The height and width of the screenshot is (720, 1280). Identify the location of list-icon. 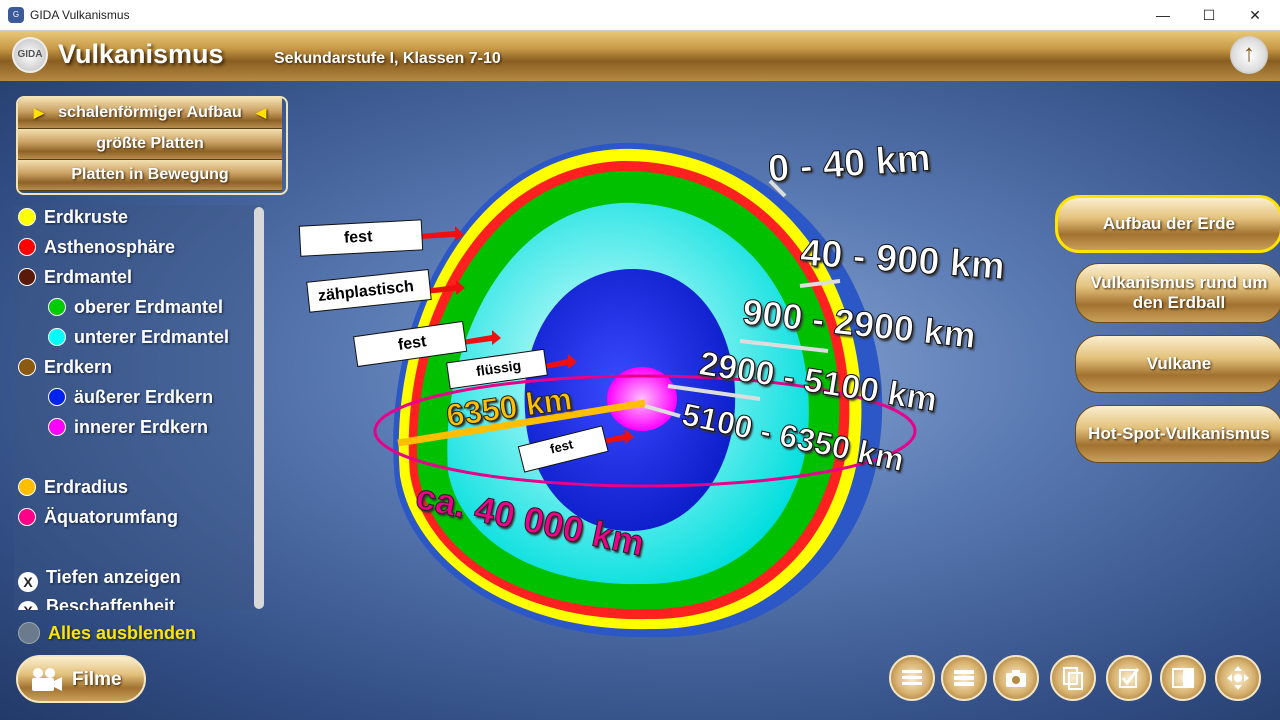
(964, 678).